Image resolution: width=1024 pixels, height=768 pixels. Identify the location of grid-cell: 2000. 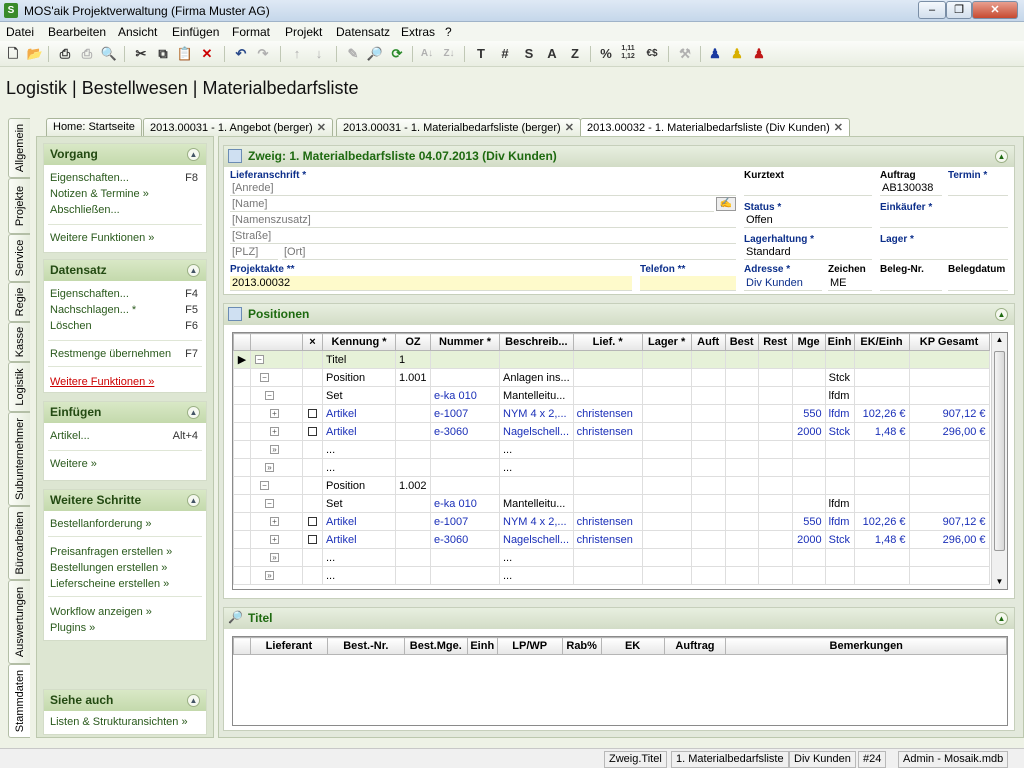
(808, 539).